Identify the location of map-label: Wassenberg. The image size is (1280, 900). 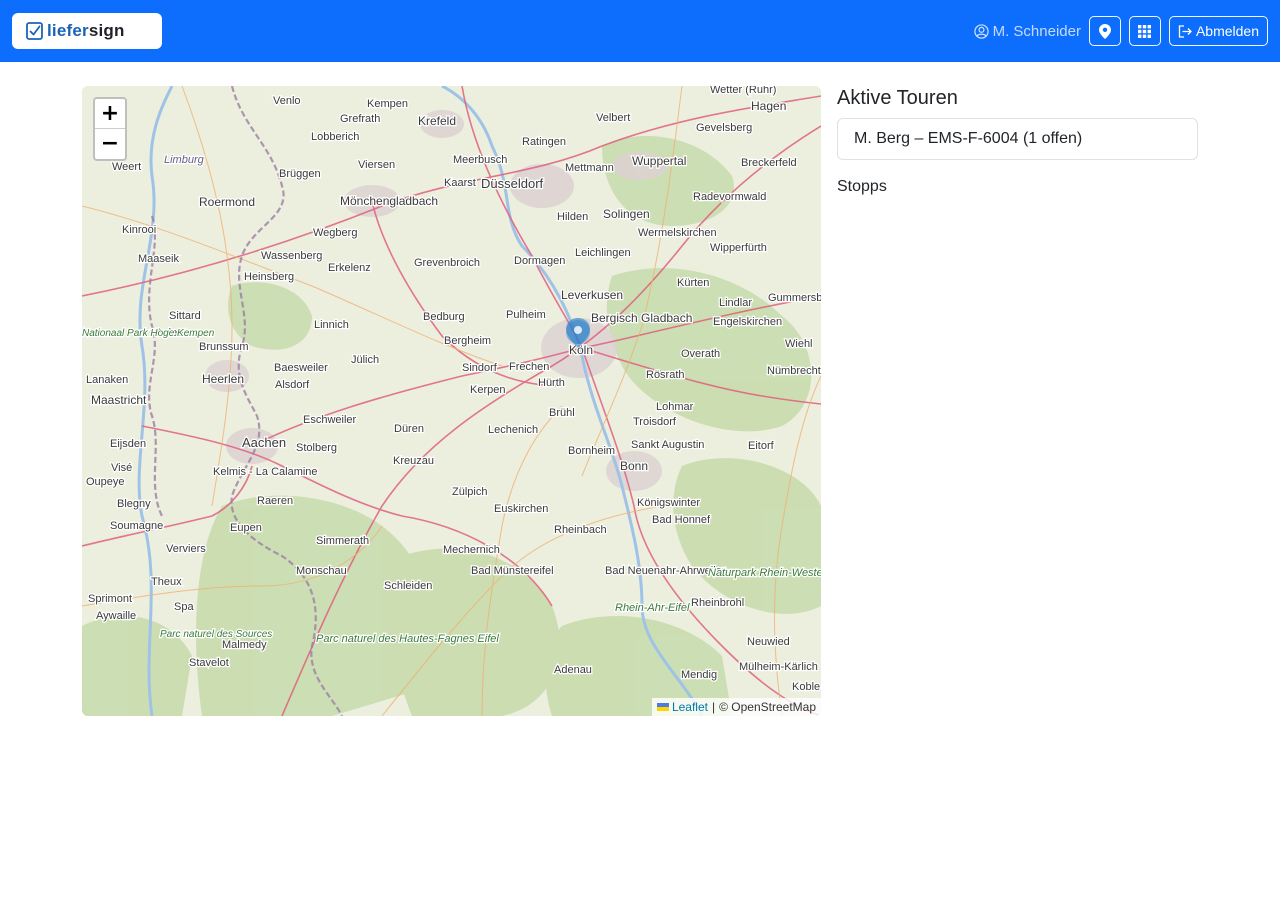
(291, 256).